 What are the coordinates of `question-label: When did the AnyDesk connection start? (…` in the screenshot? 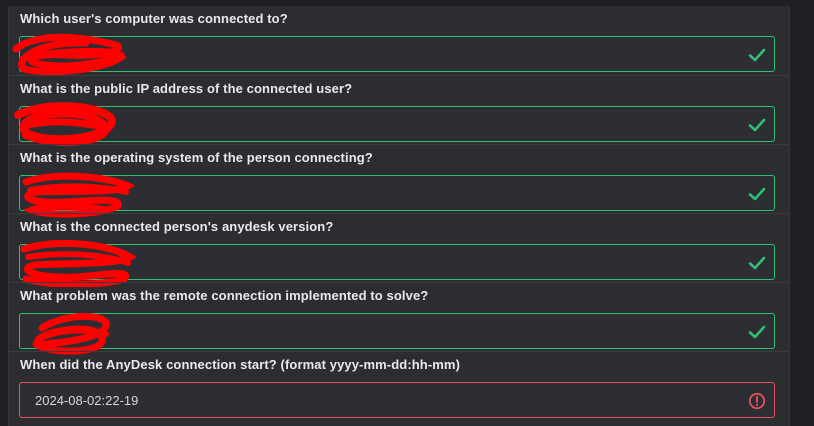 It's located at (240, 364).